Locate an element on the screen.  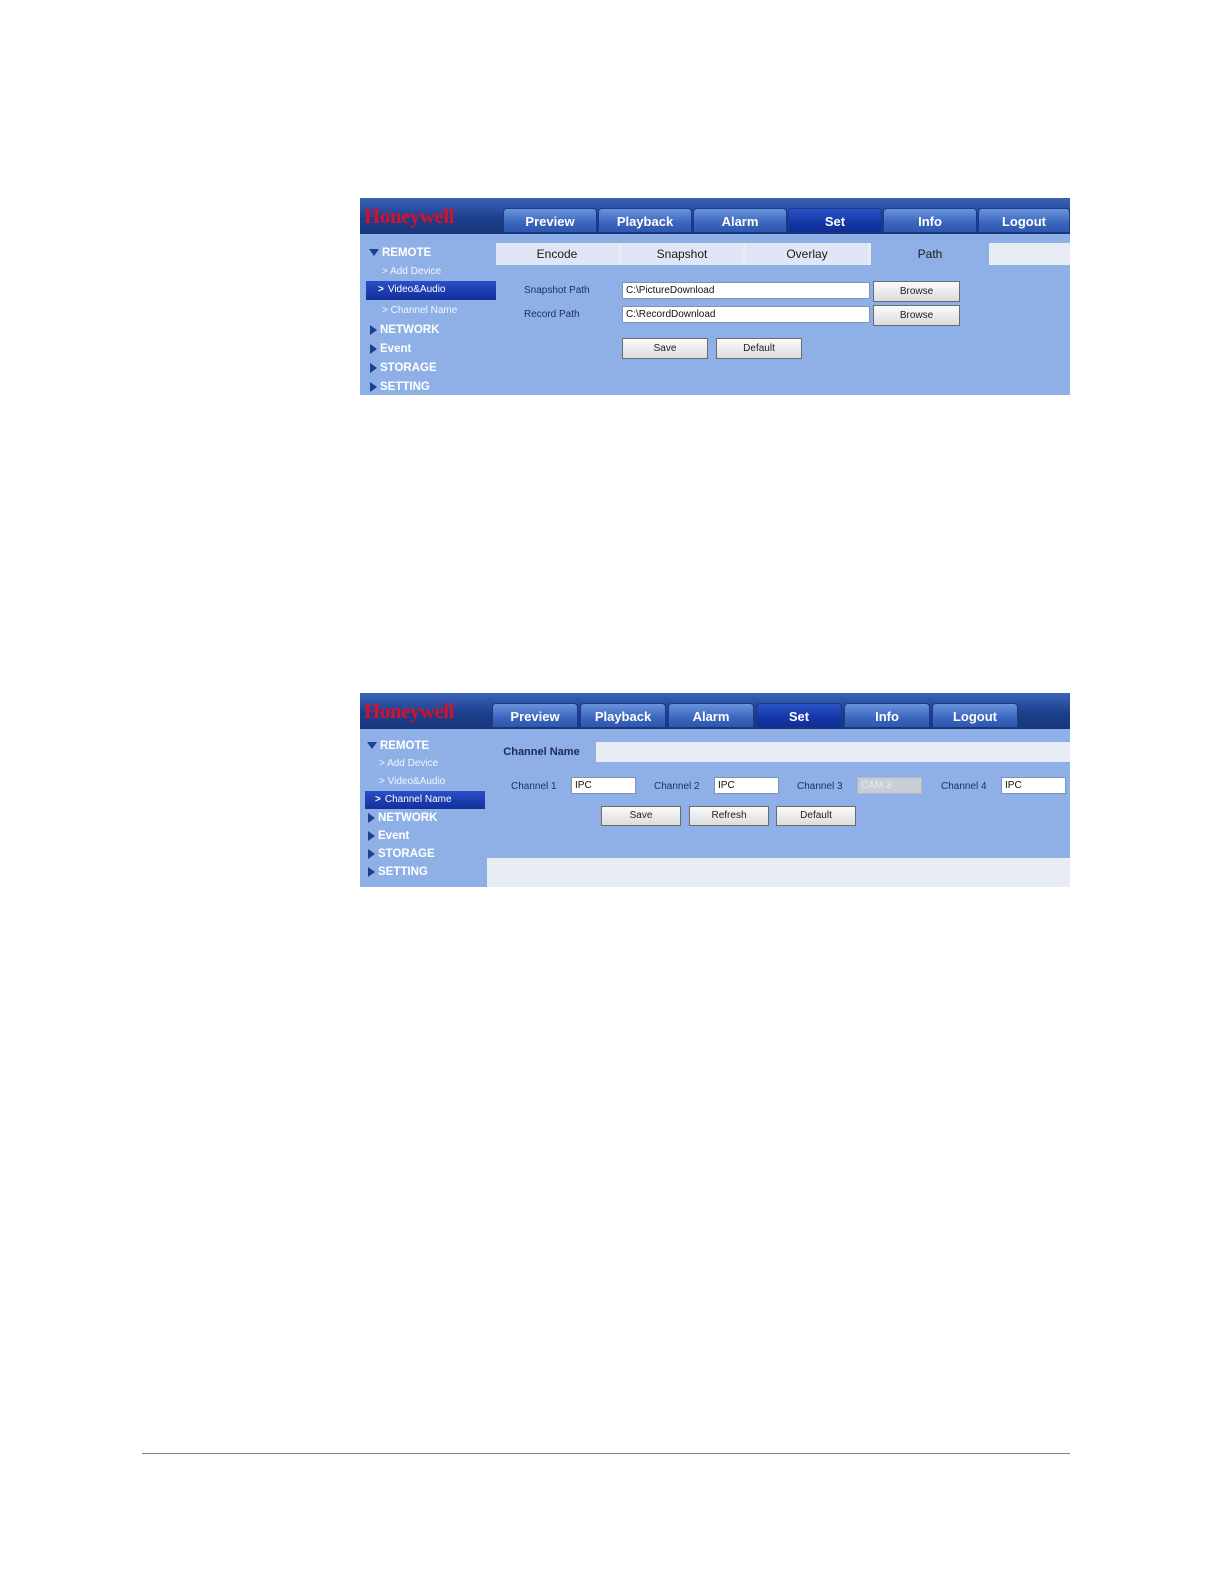
record-path-input: C:\RecordDownload is located at coordinates (746, 314).